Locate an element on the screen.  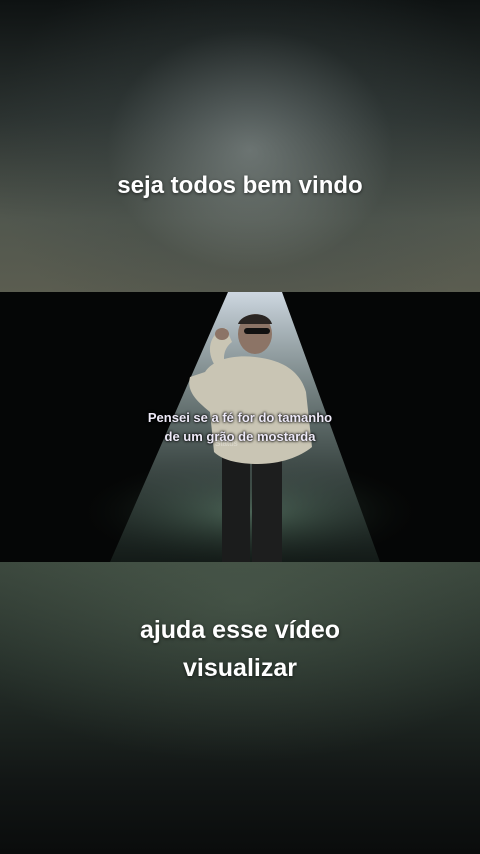
bottom-caption-line-2: visualizar is located at coordinates (240, 668).